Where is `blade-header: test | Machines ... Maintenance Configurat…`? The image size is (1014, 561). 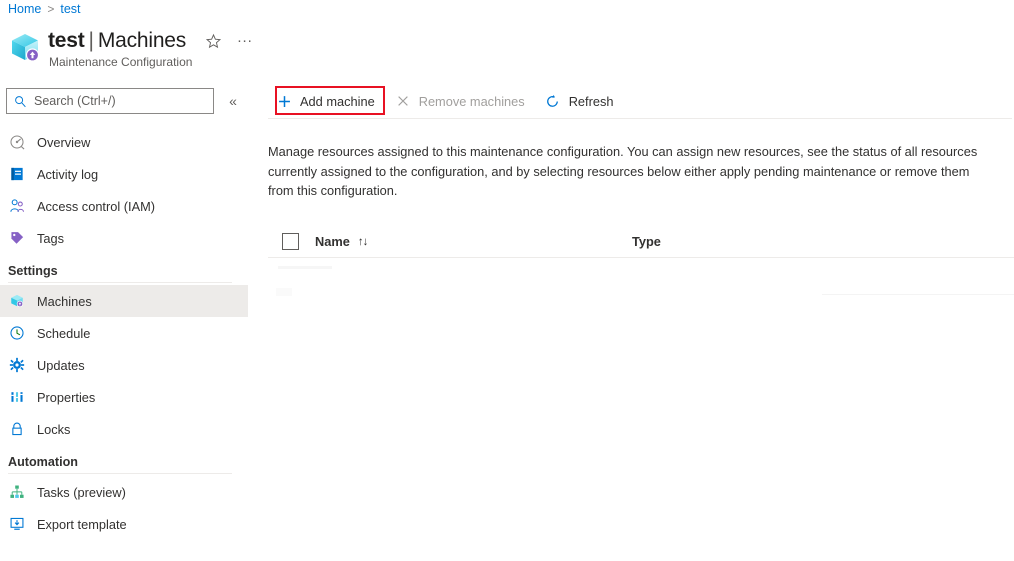
blade-header: test | Machines ... Maintenance Configurat… is located at coordinates (132, 48).